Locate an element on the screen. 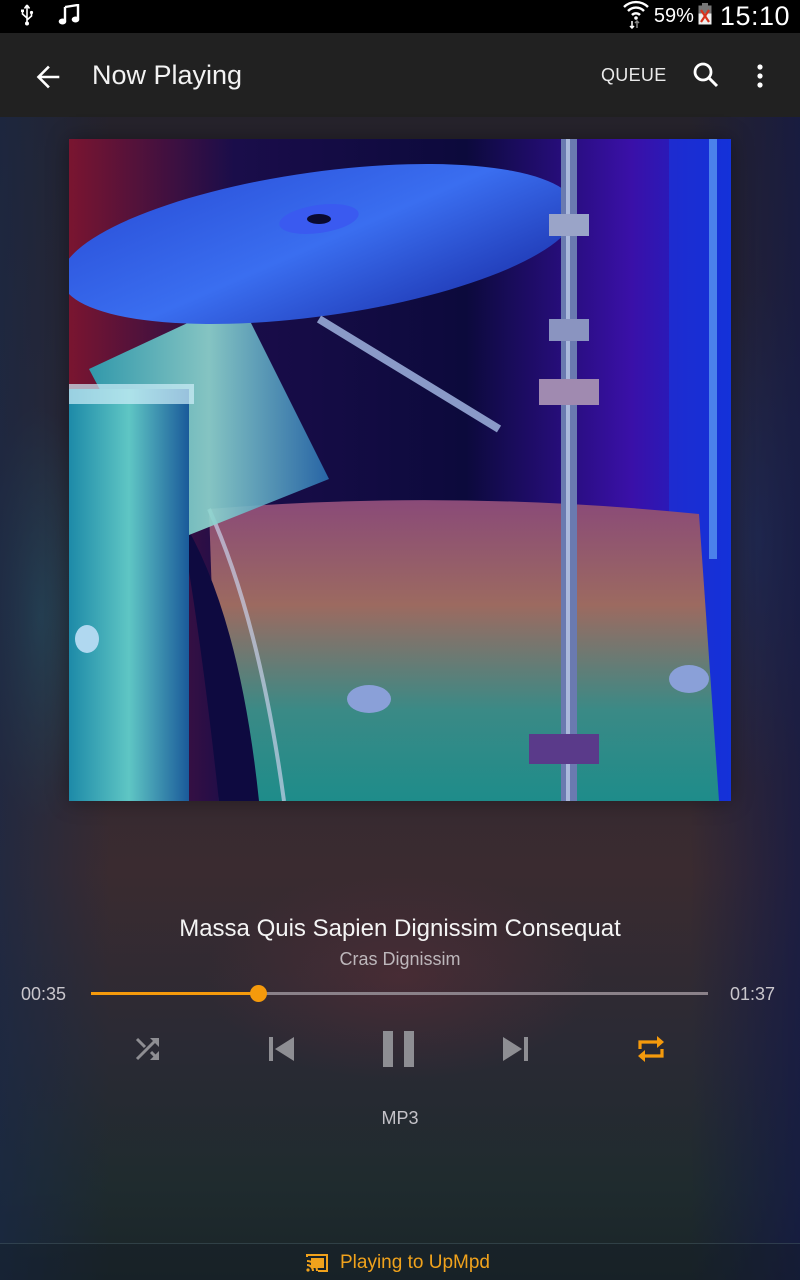  cast-status-text: Playing to UpMpd is located at coordinates (415, 1262).